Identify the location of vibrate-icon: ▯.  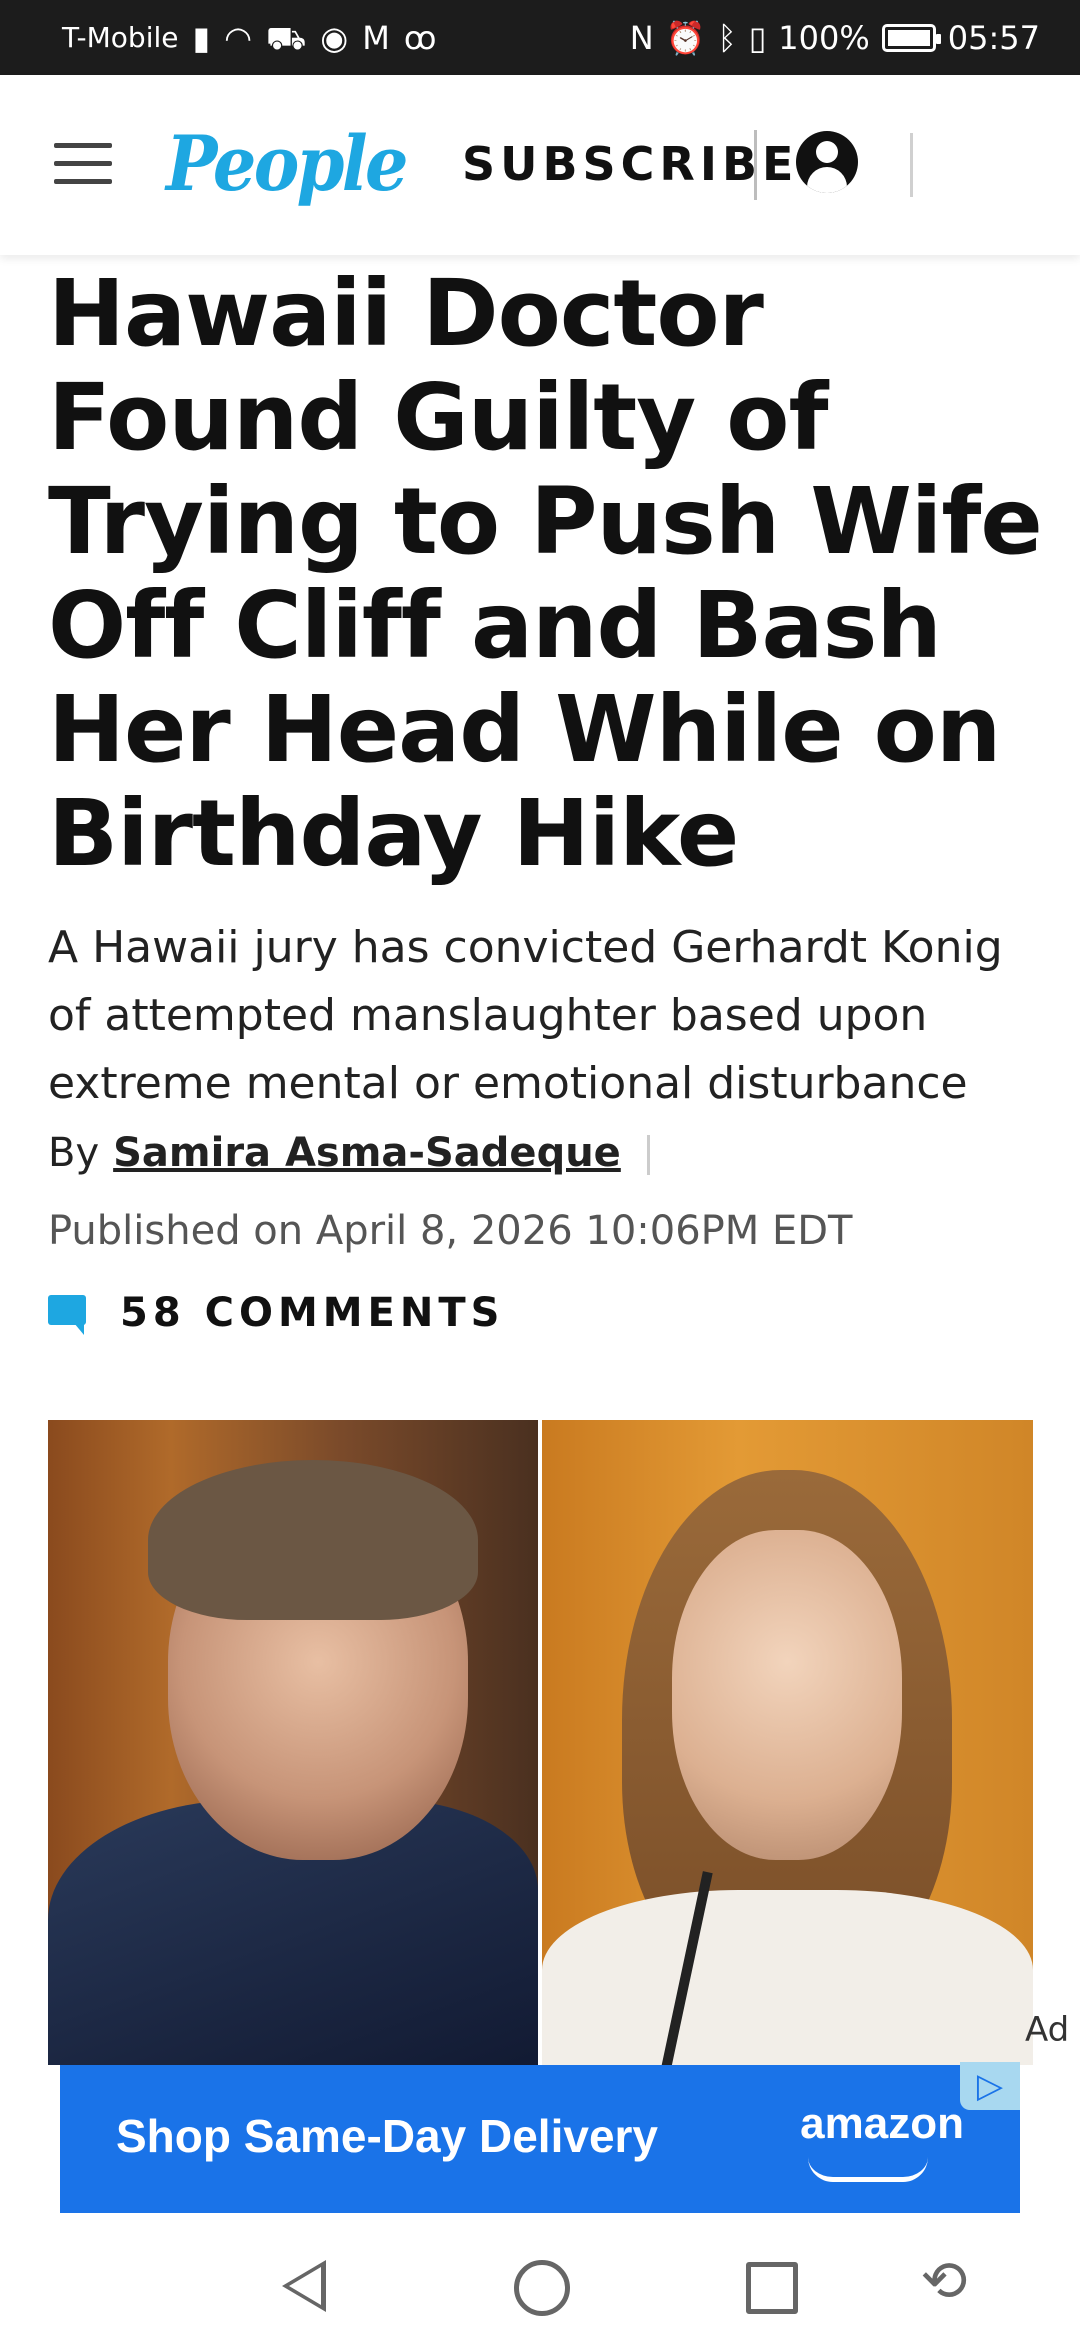
(757, 37).